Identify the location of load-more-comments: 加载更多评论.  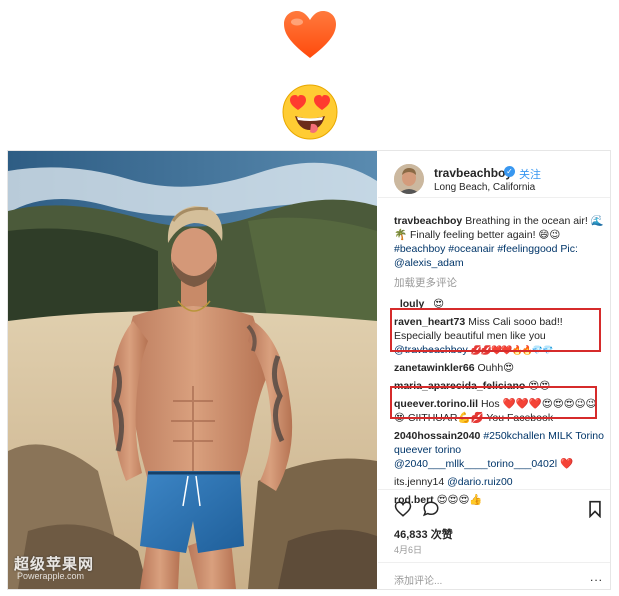
(500, 283).